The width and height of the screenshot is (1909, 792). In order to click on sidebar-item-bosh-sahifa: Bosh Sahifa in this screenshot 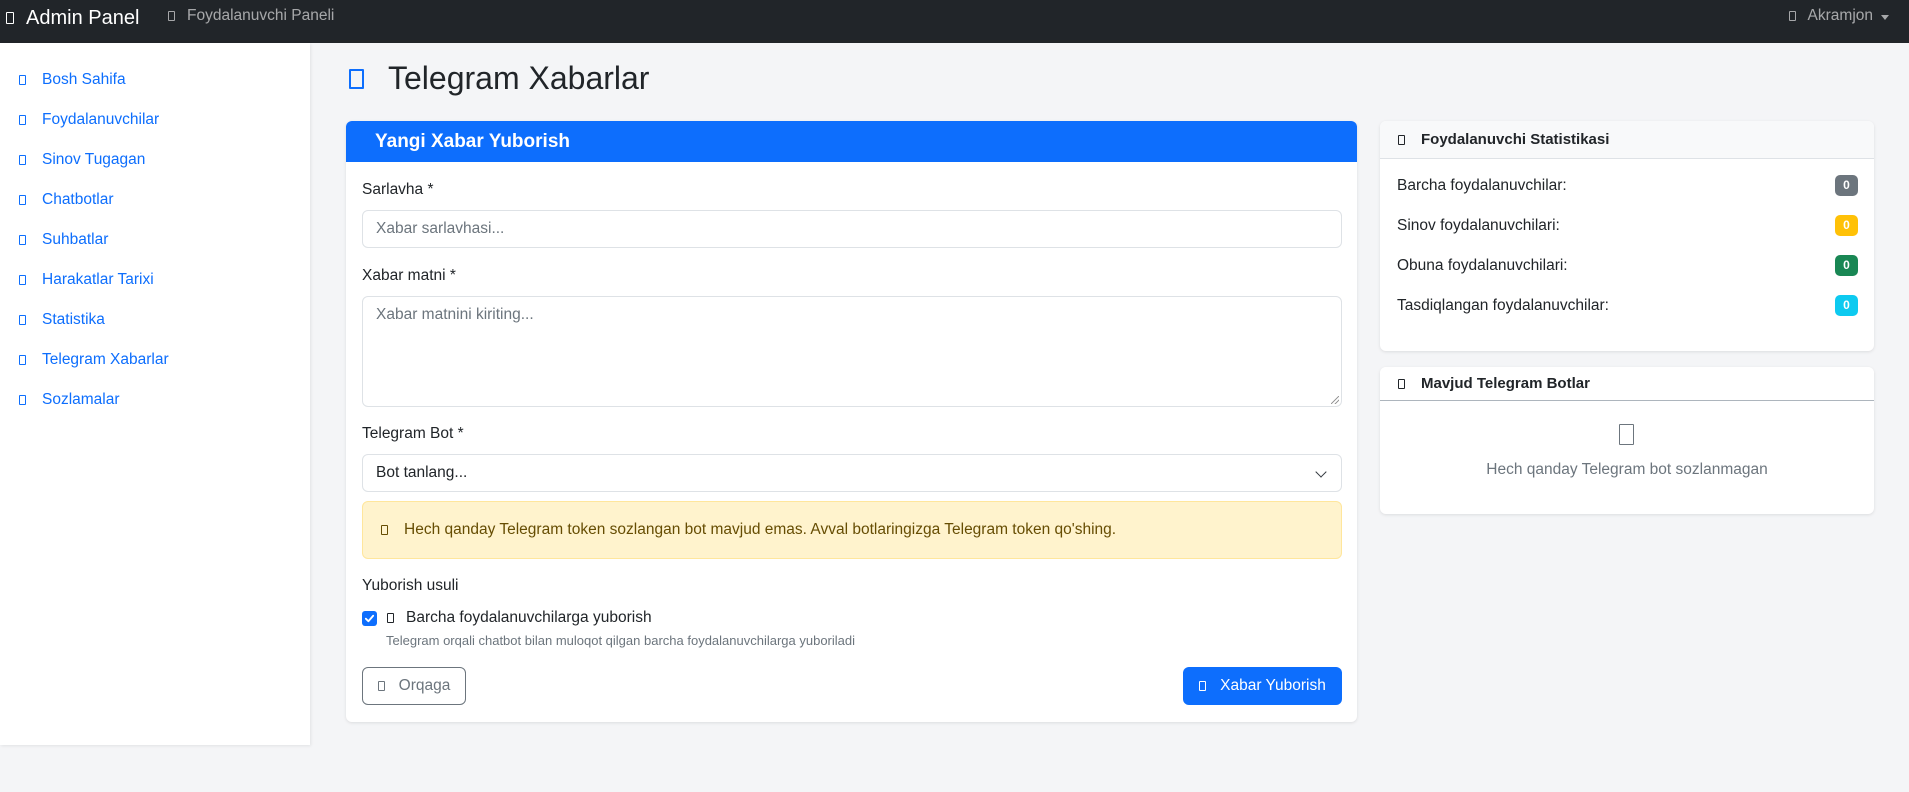, I will do `click(72, 80)`.